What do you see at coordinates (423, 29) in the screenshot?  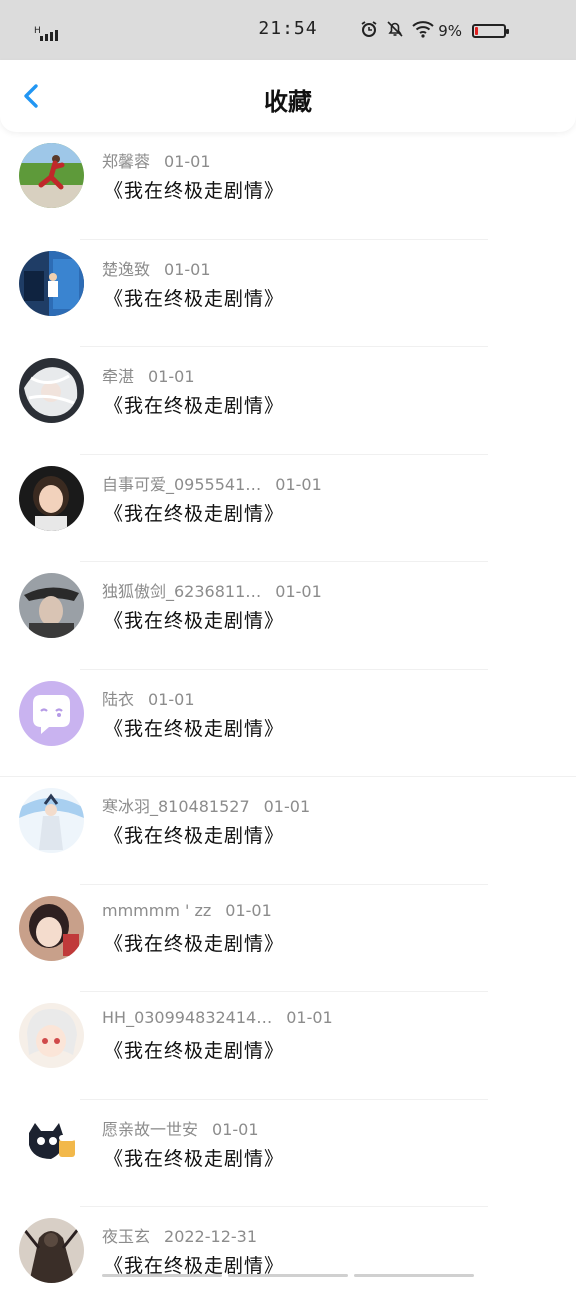 I see `wifi-icon` at bounding box center [423, 29].